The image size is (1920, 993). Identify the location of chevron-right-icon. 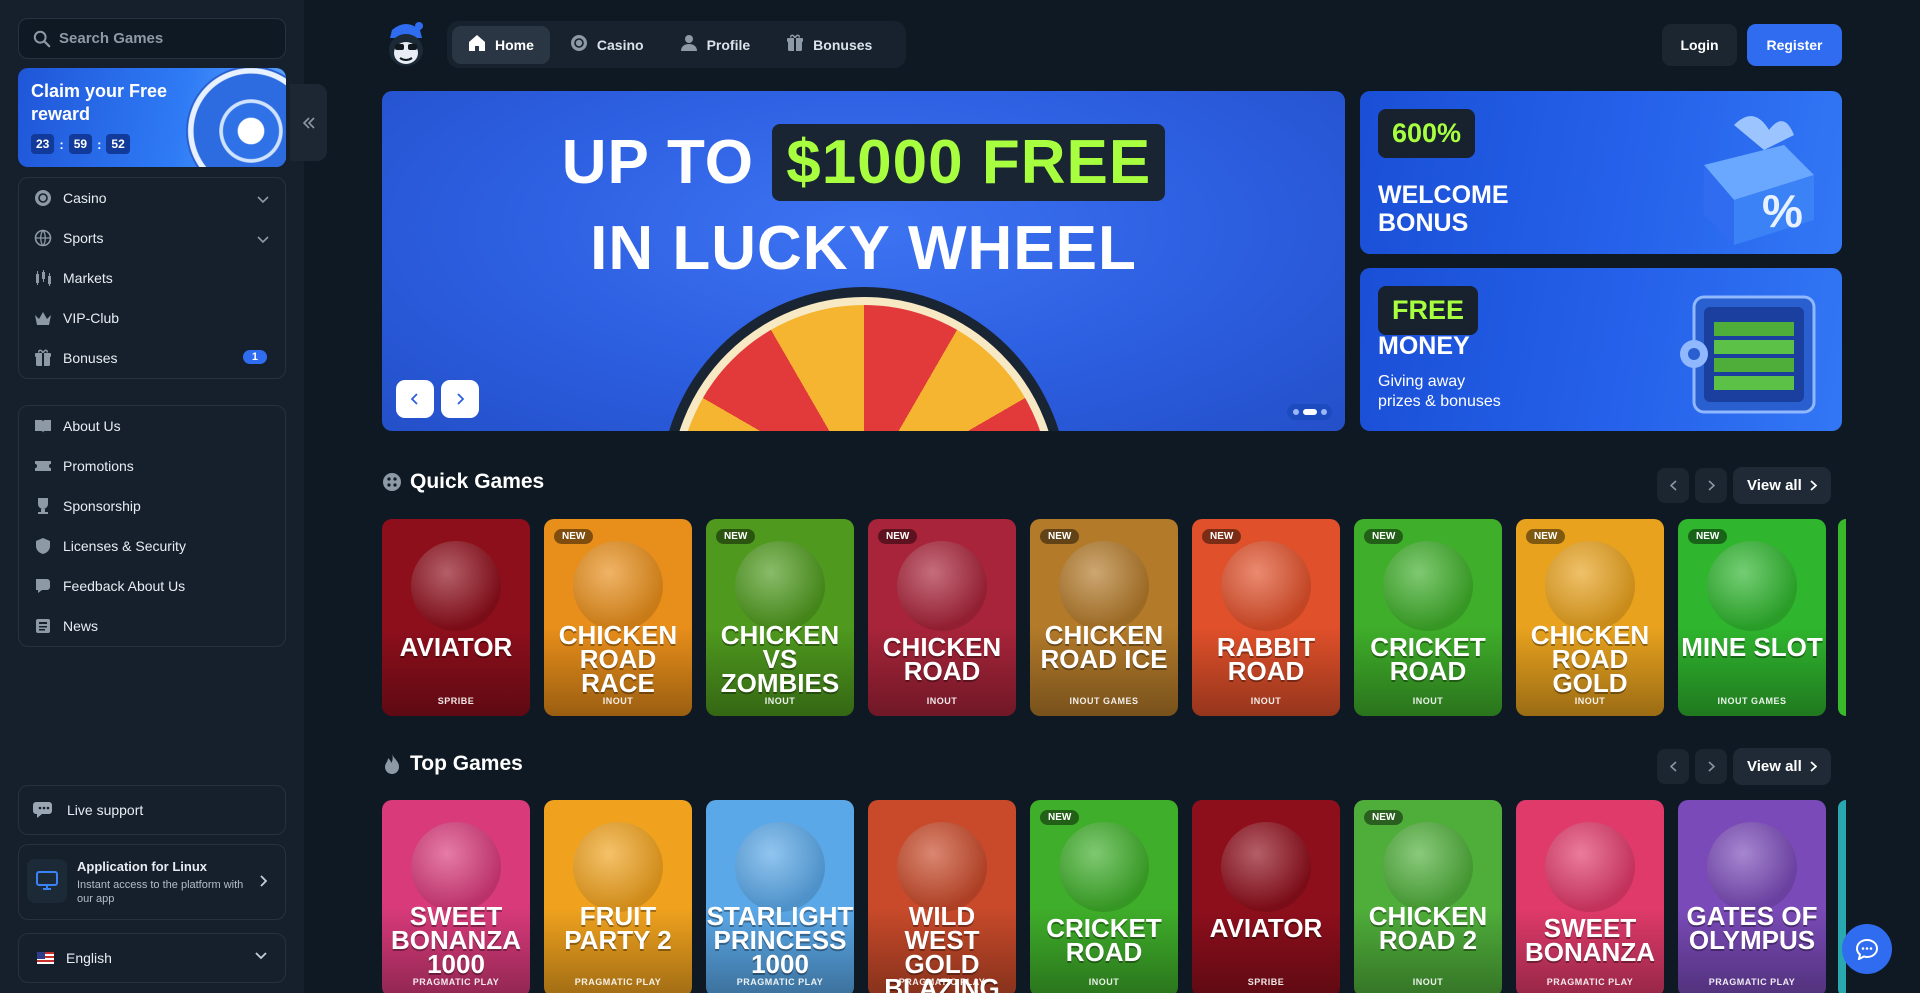
(460, 399).